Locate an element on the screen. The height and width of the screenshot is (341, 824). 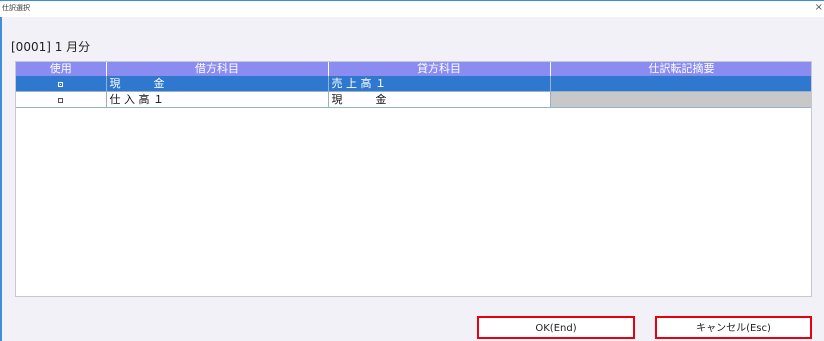
table-row: 仕 入 高 １ 現 金 is located at coordinates (413, 99).